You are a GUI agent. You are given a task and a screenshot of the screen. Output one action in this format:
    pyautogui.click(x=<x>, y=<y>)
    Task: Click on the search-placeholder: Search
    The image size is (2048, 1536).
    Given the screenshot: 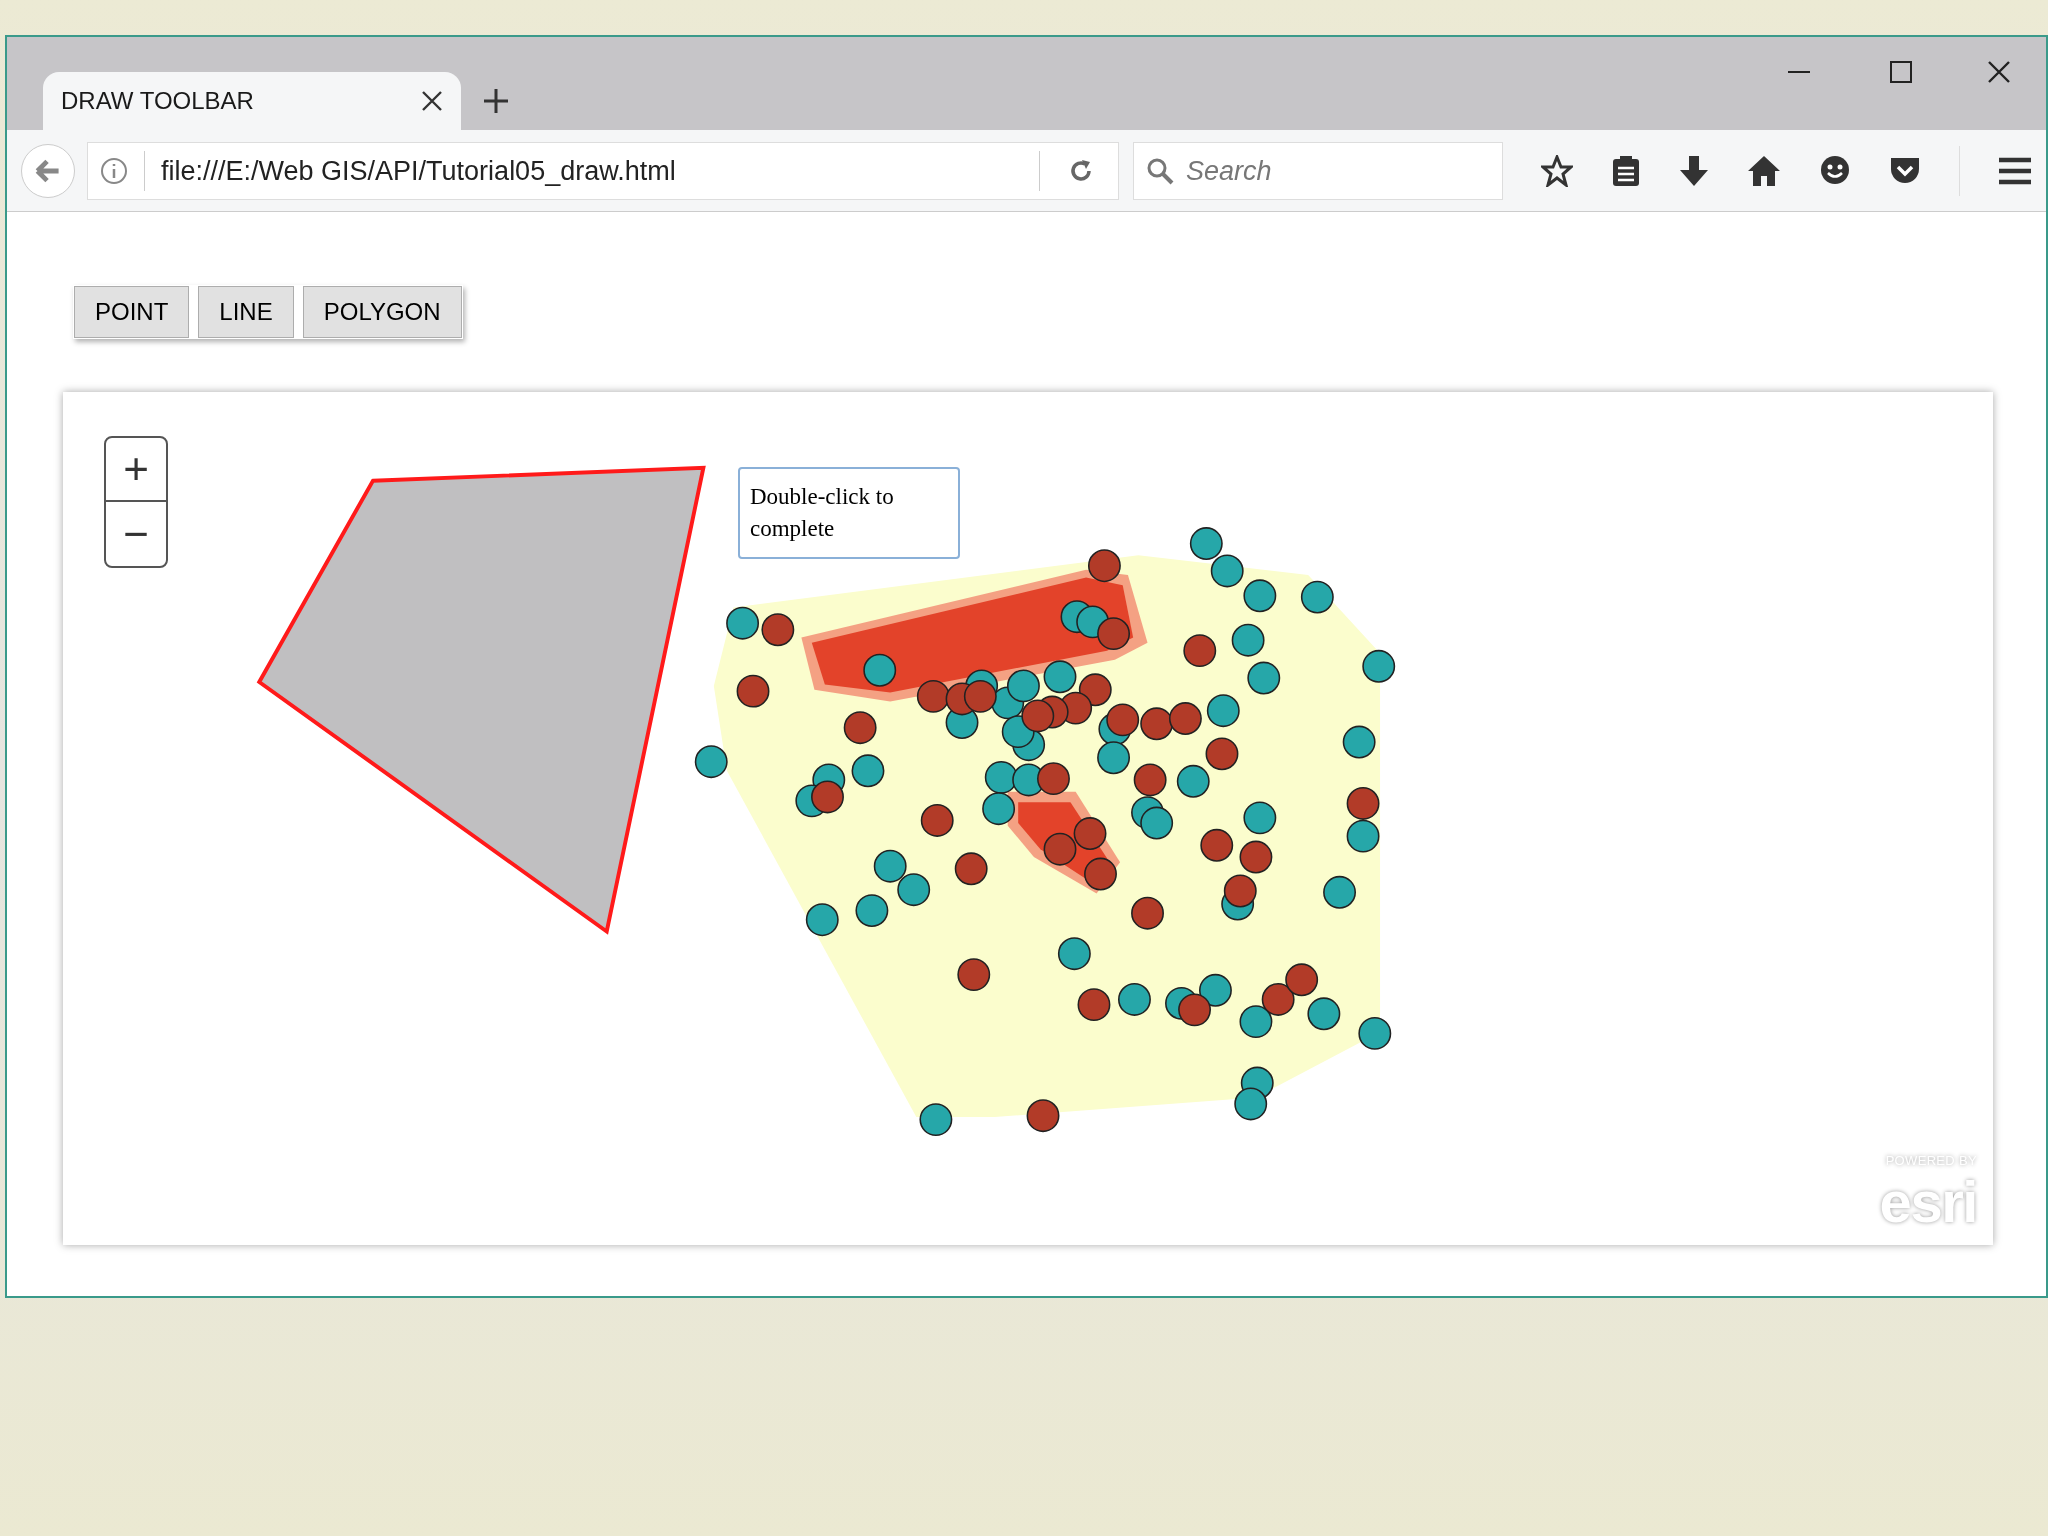 What is the action you would take?
    pyautogui.click(x=1229, y=171)
    